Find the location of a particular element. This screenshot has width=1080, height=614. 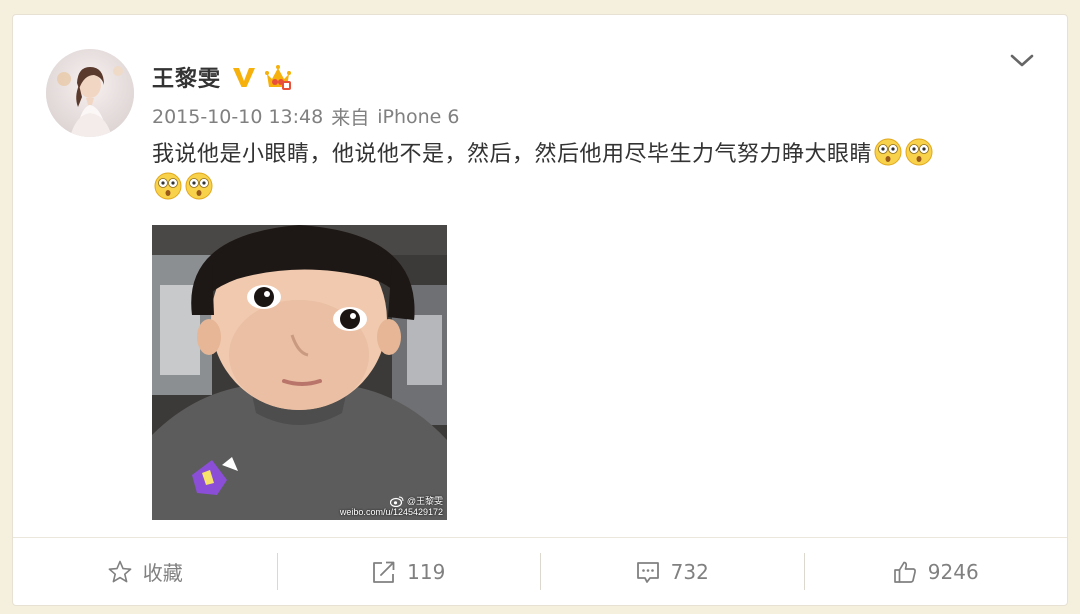

share-out-icon is located at coordinates (384, 572).